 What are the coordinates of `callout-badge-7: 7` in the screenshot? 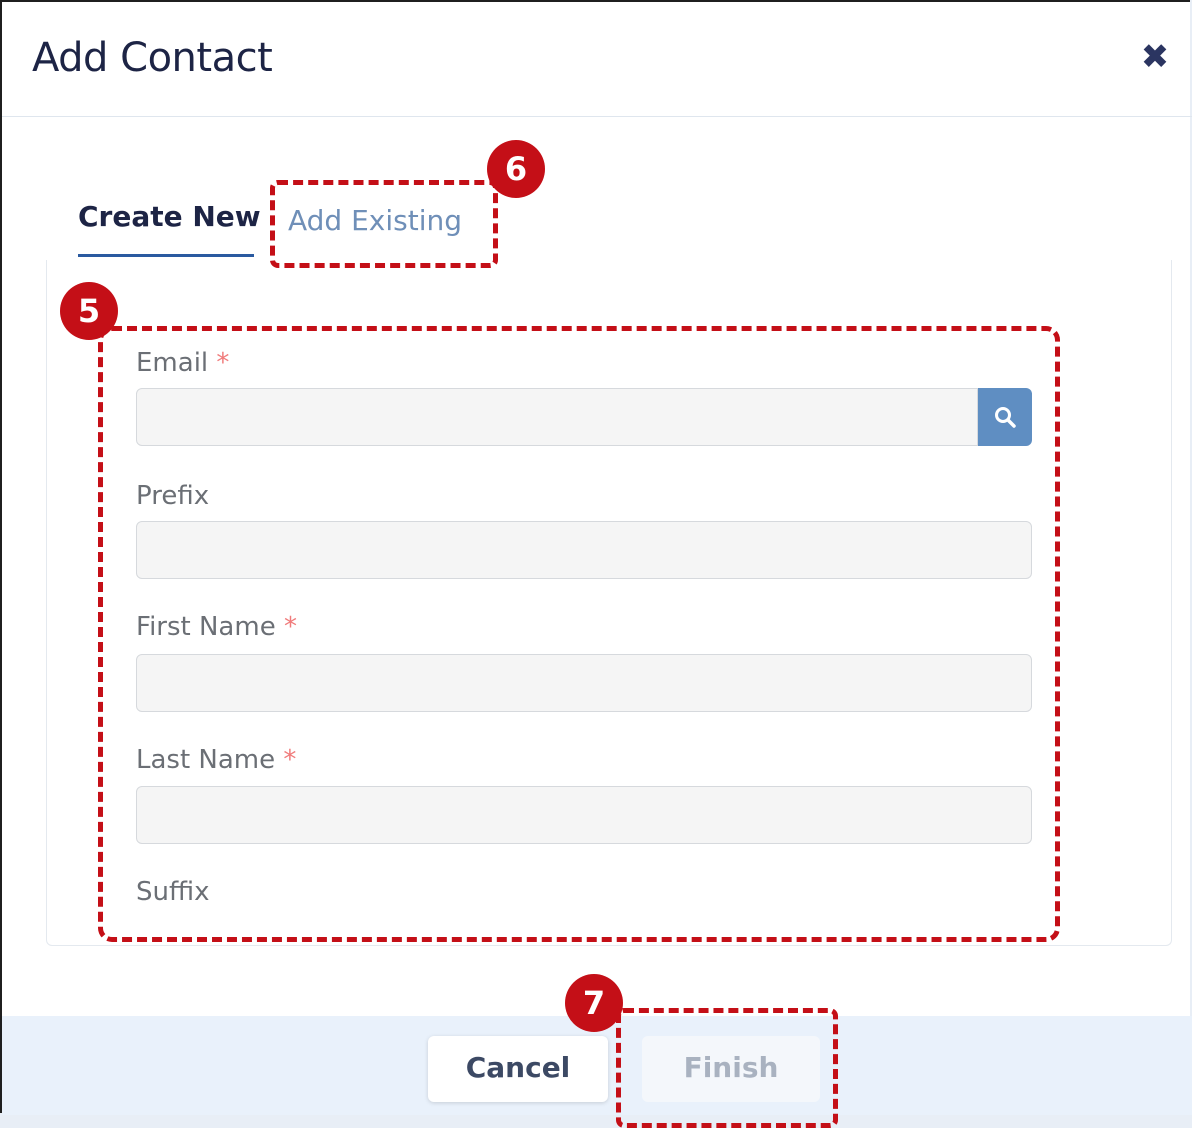 It's located at (594, 1003).